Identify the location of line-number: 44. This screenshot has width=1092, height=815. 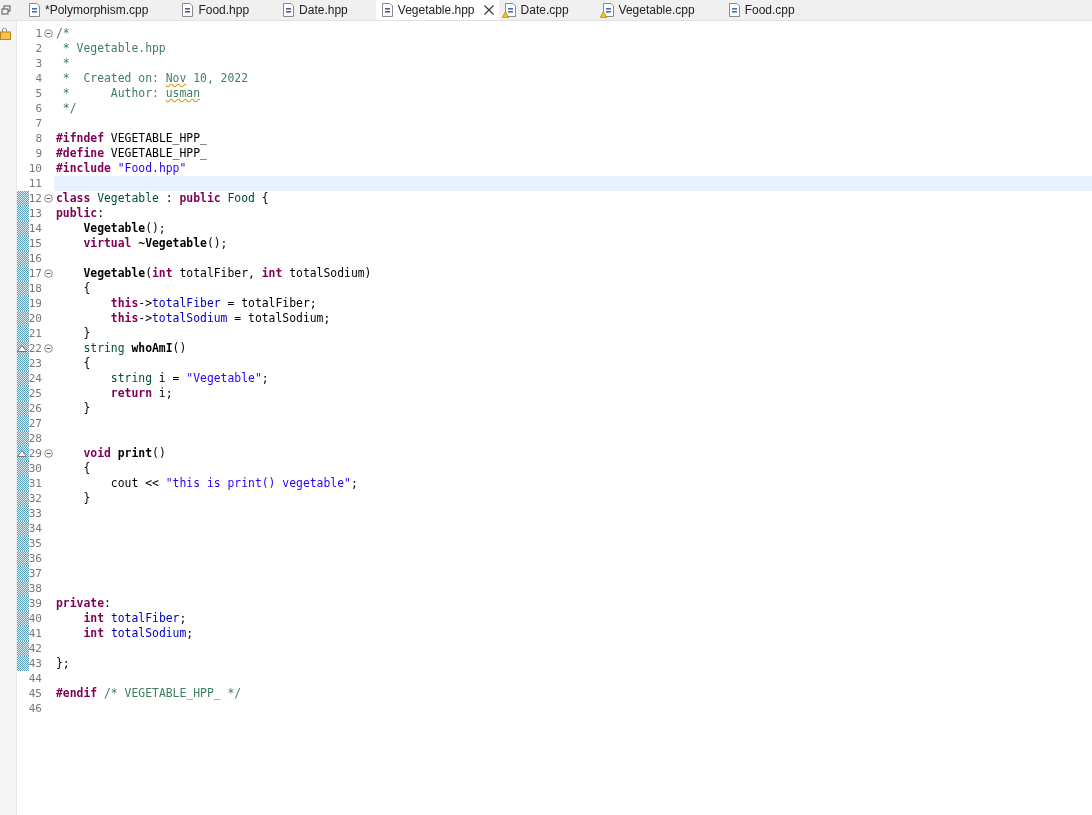
(34, 678).